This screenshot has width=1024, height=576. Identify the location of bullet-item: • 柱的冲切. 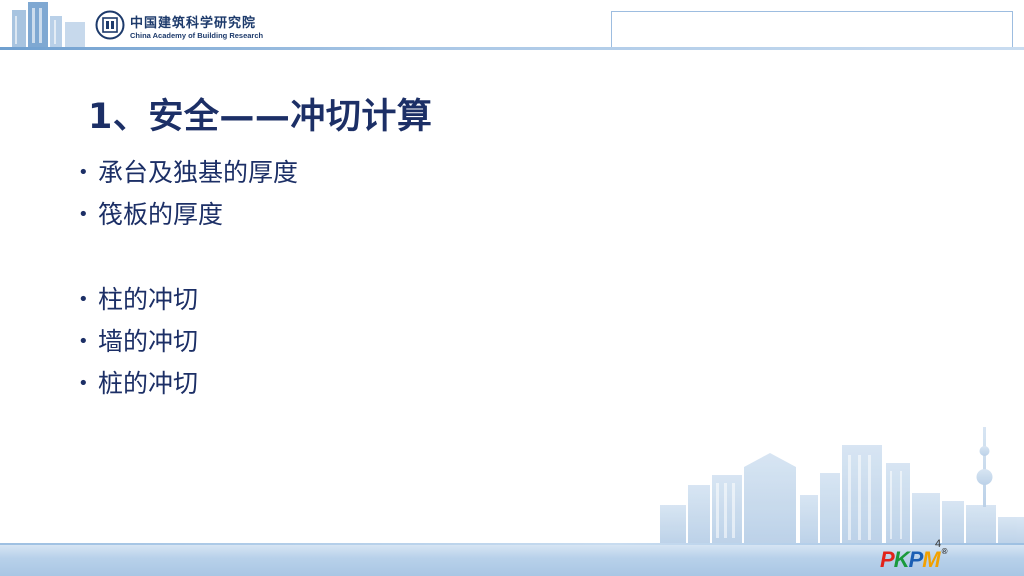
(188, 300).